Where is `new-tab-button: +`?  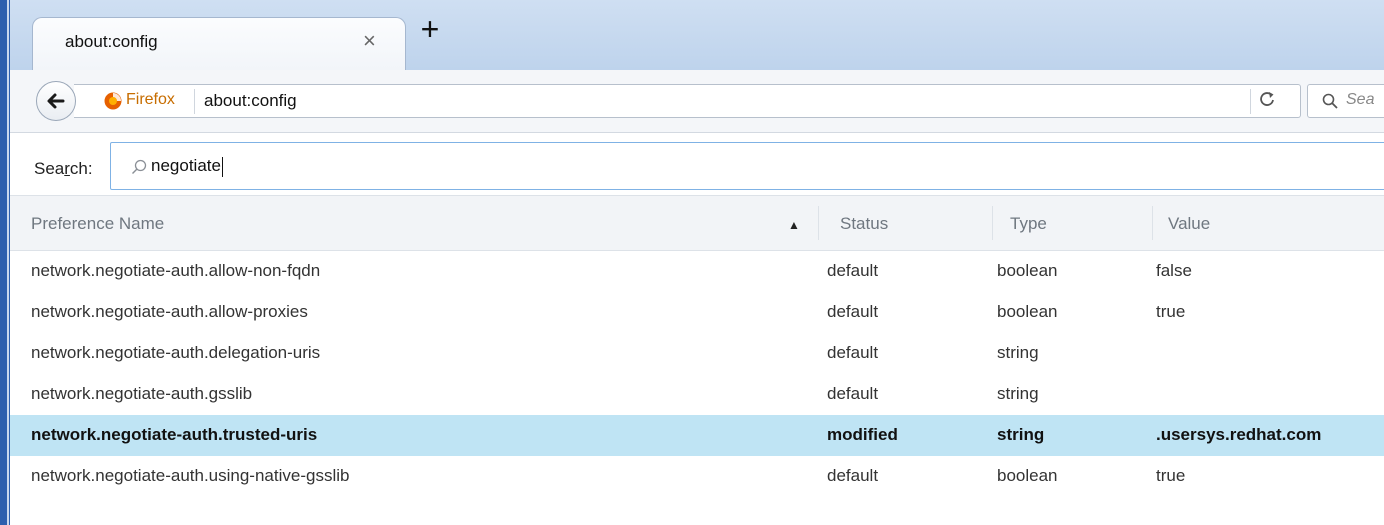
new-tab-button: + is located at coordinates (430, 29).